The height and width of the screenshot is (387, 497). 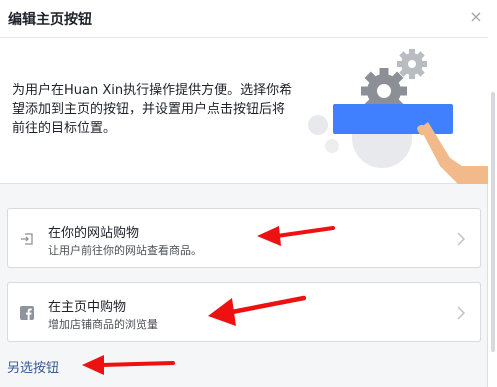 I want to click on facebook-icon, so click(x=27, y=313).